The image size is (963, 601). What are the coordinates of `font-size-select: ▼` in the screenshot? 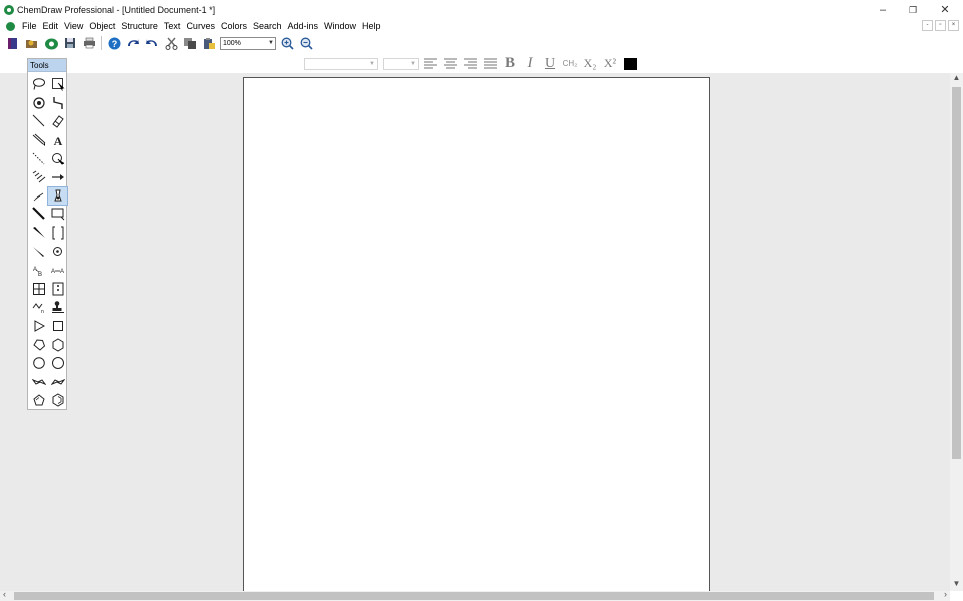 It's located at (401, 63).